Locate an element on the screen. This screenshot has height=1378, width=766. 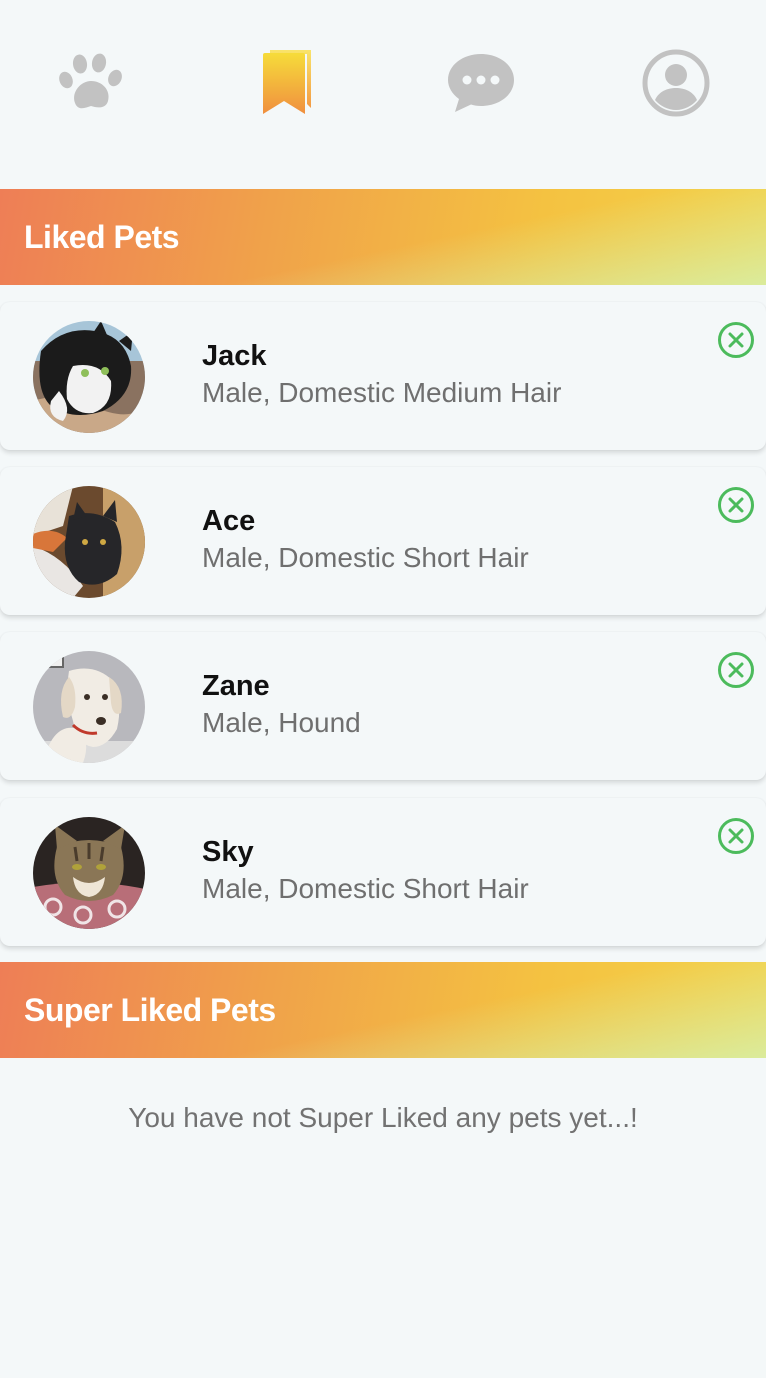
chat-bubble-icon is located at coordinates (481, 85).